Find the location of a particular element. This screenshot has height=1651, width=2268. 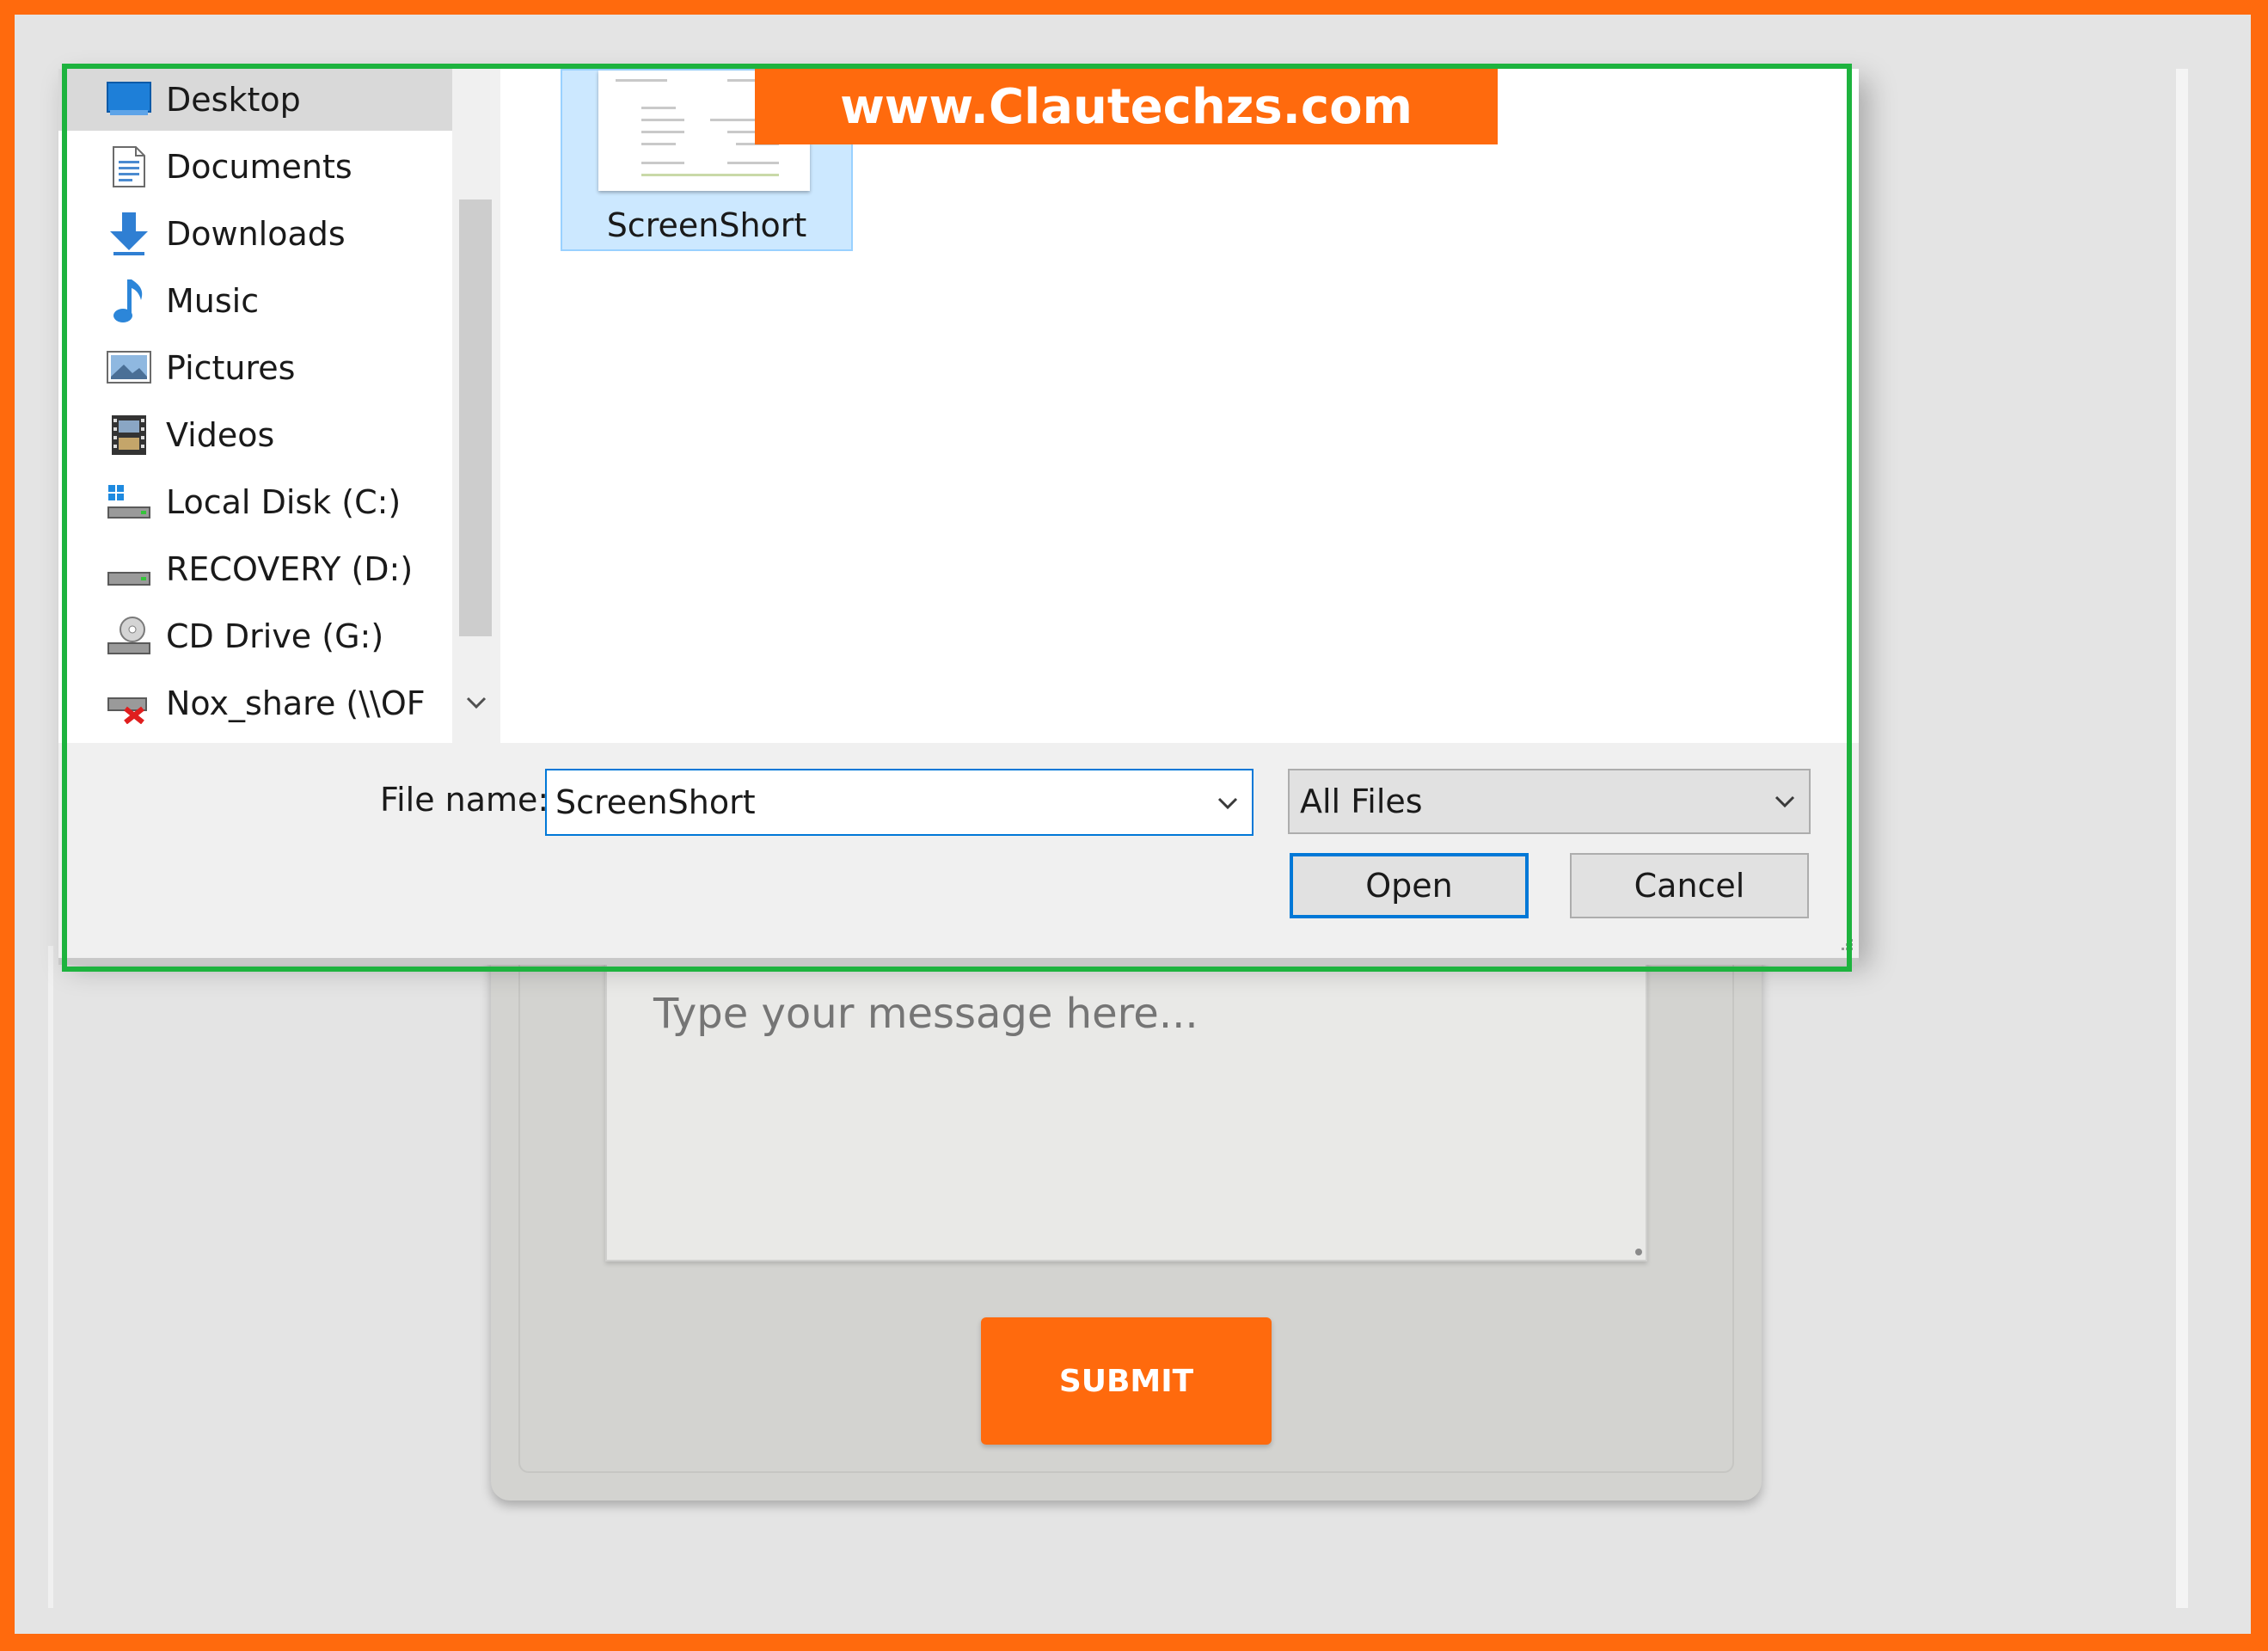

nav-item-label: CD Drive (G:) is located at coordinates (275, 636).